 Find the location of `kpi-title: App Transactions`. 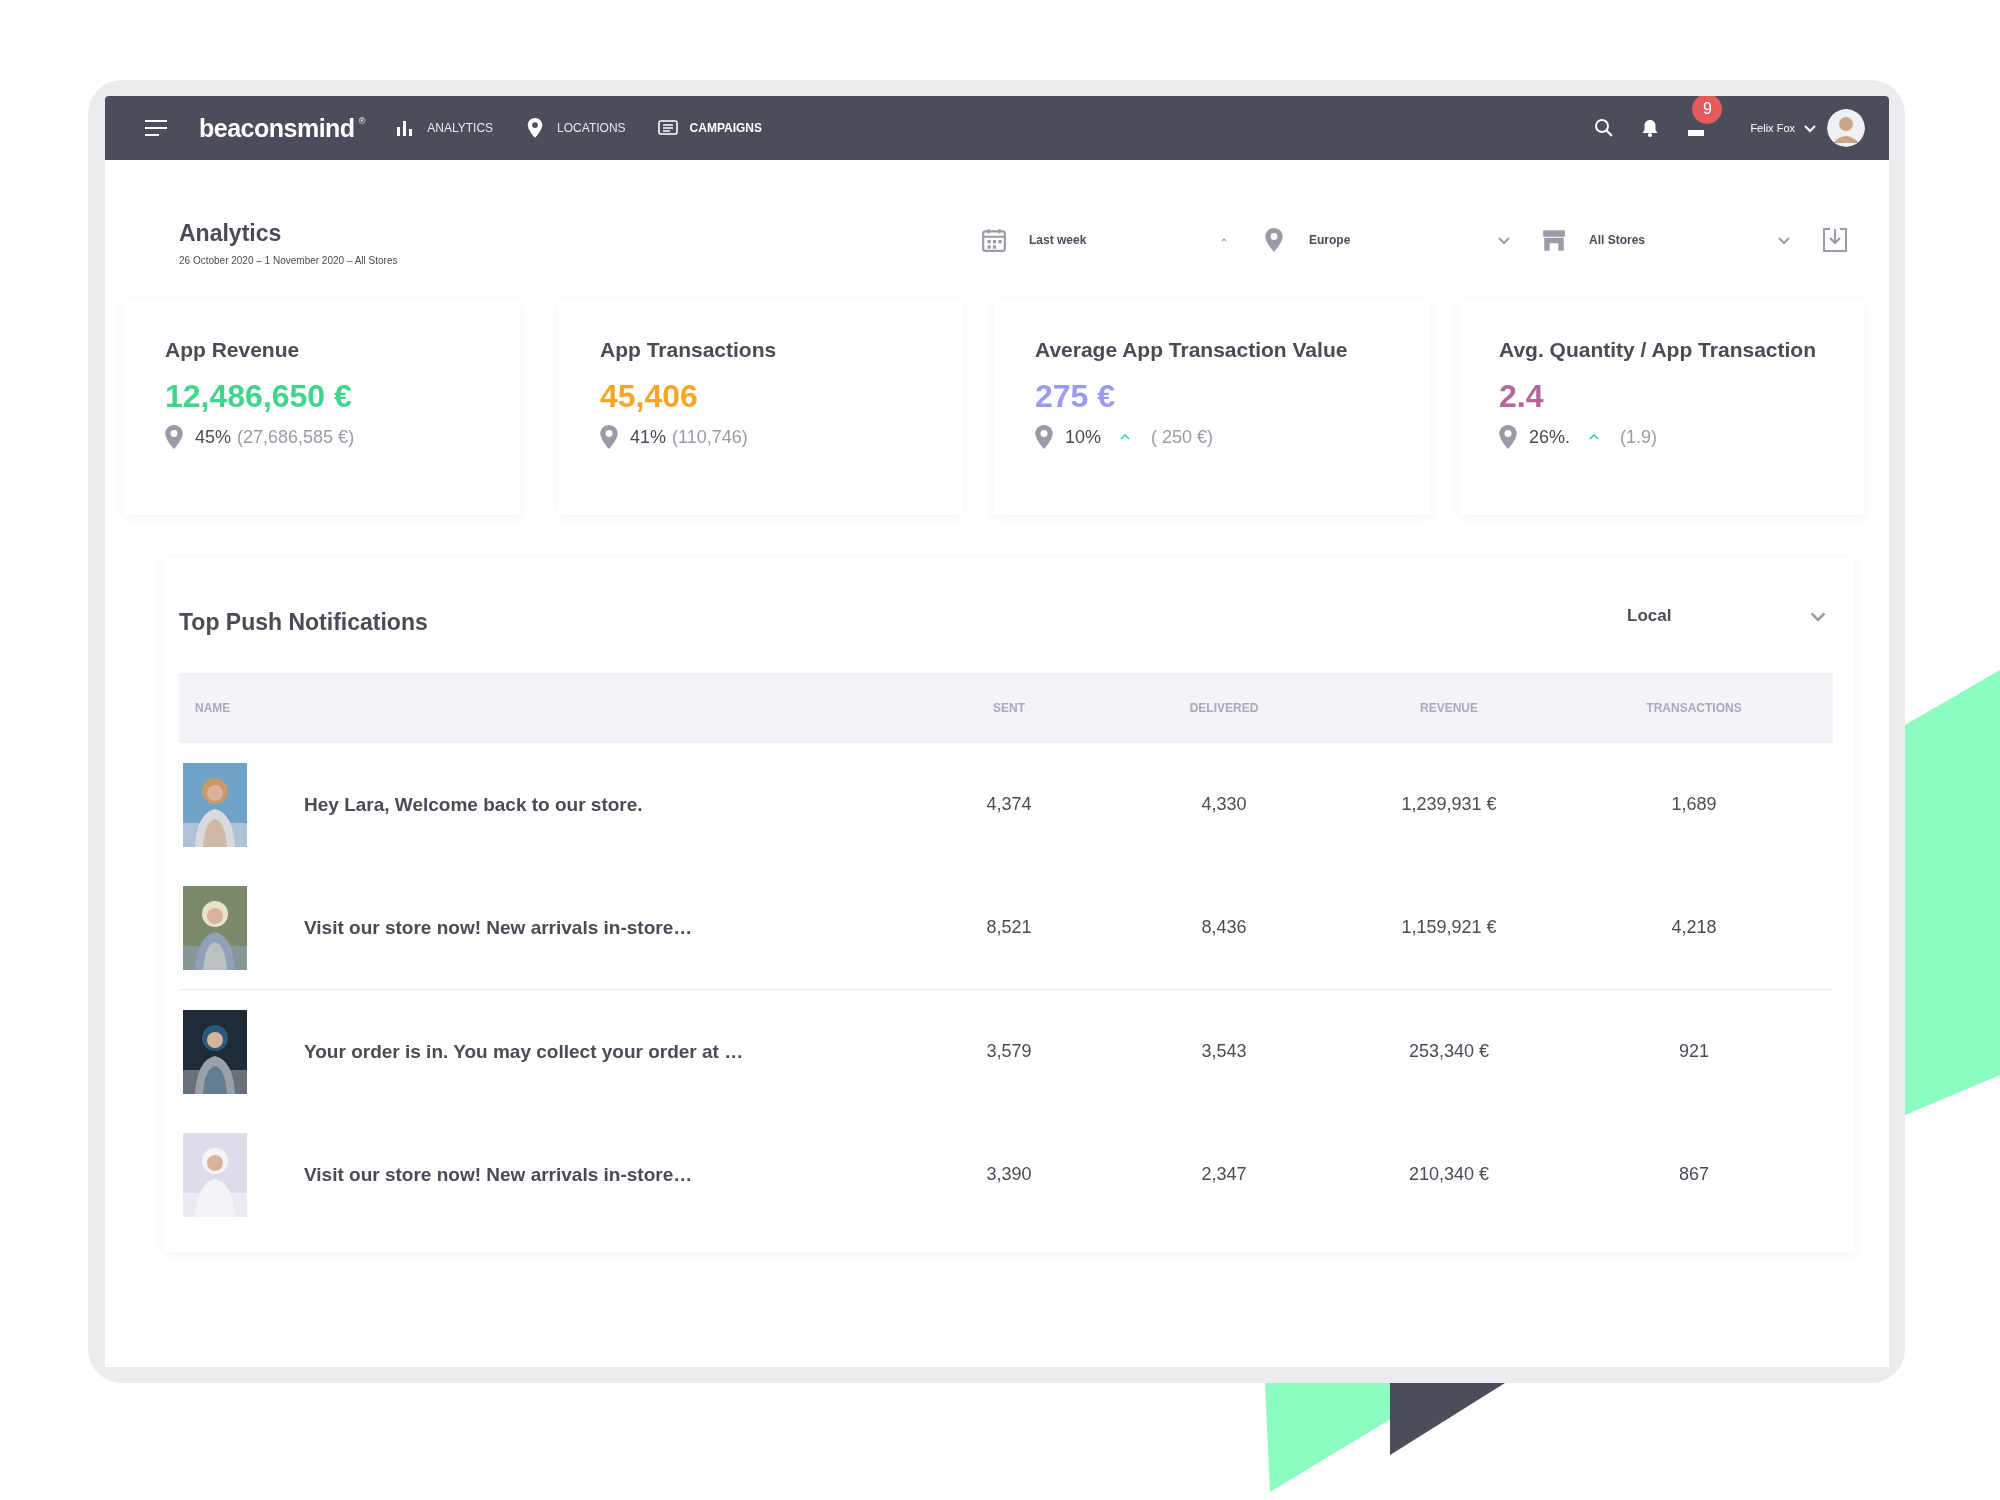

kpi-title: App Transactions is located at coordinates (689, 350).